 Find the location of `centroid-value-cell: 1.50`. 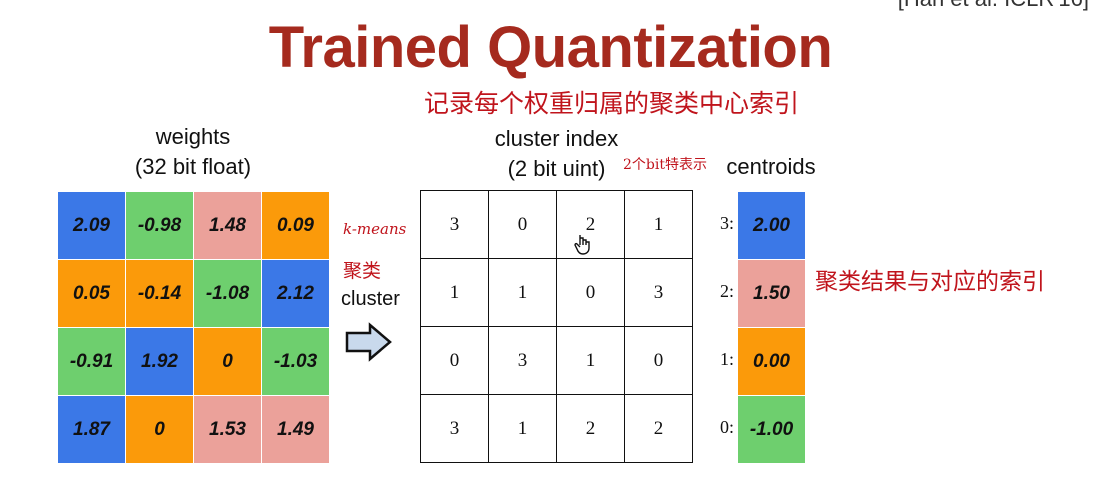

centroid-value-cell: 1.50 is located at coordinates (771, 293).